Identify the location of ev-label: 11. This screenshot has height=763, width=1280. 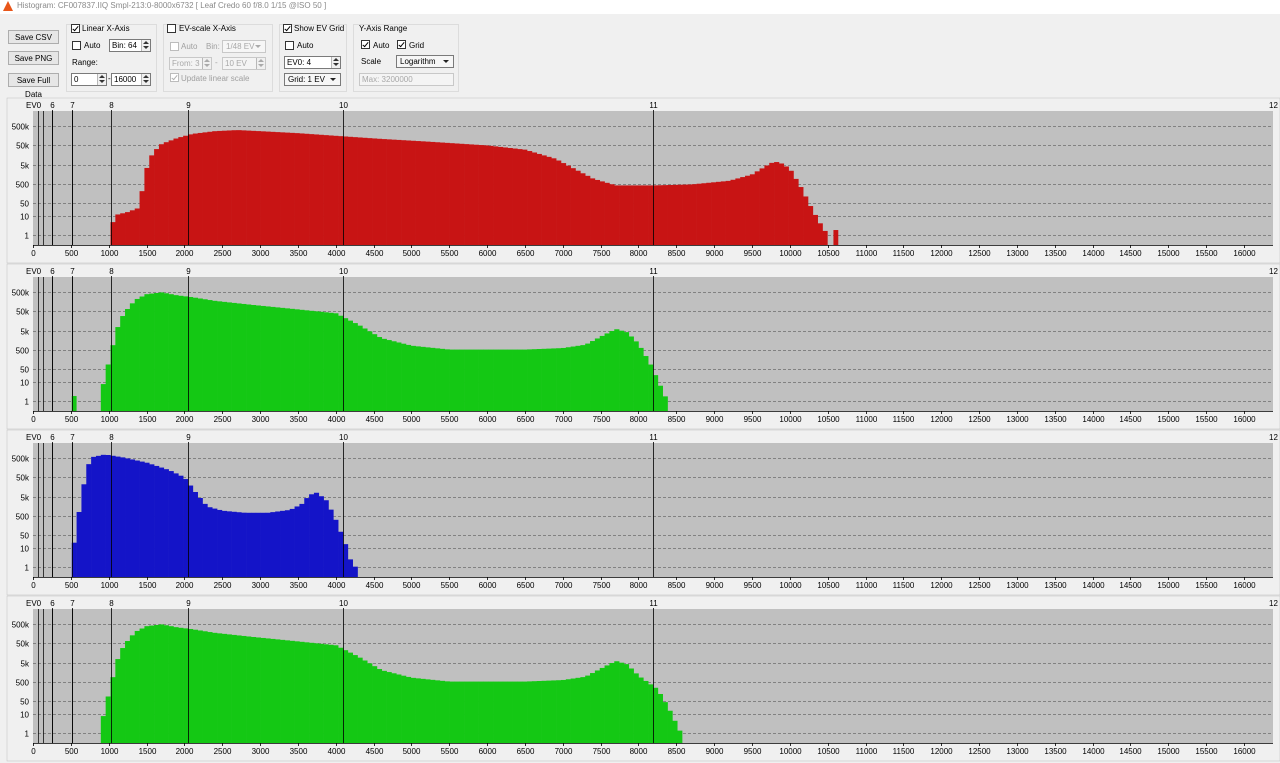
(653, 603).